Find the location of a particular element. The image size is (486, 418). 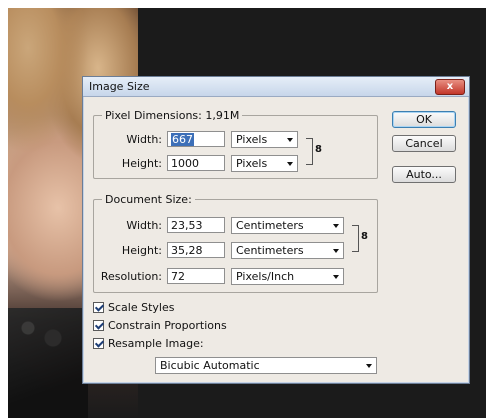

doc-height-input: 35,28 is located at coordinates (196, 250).